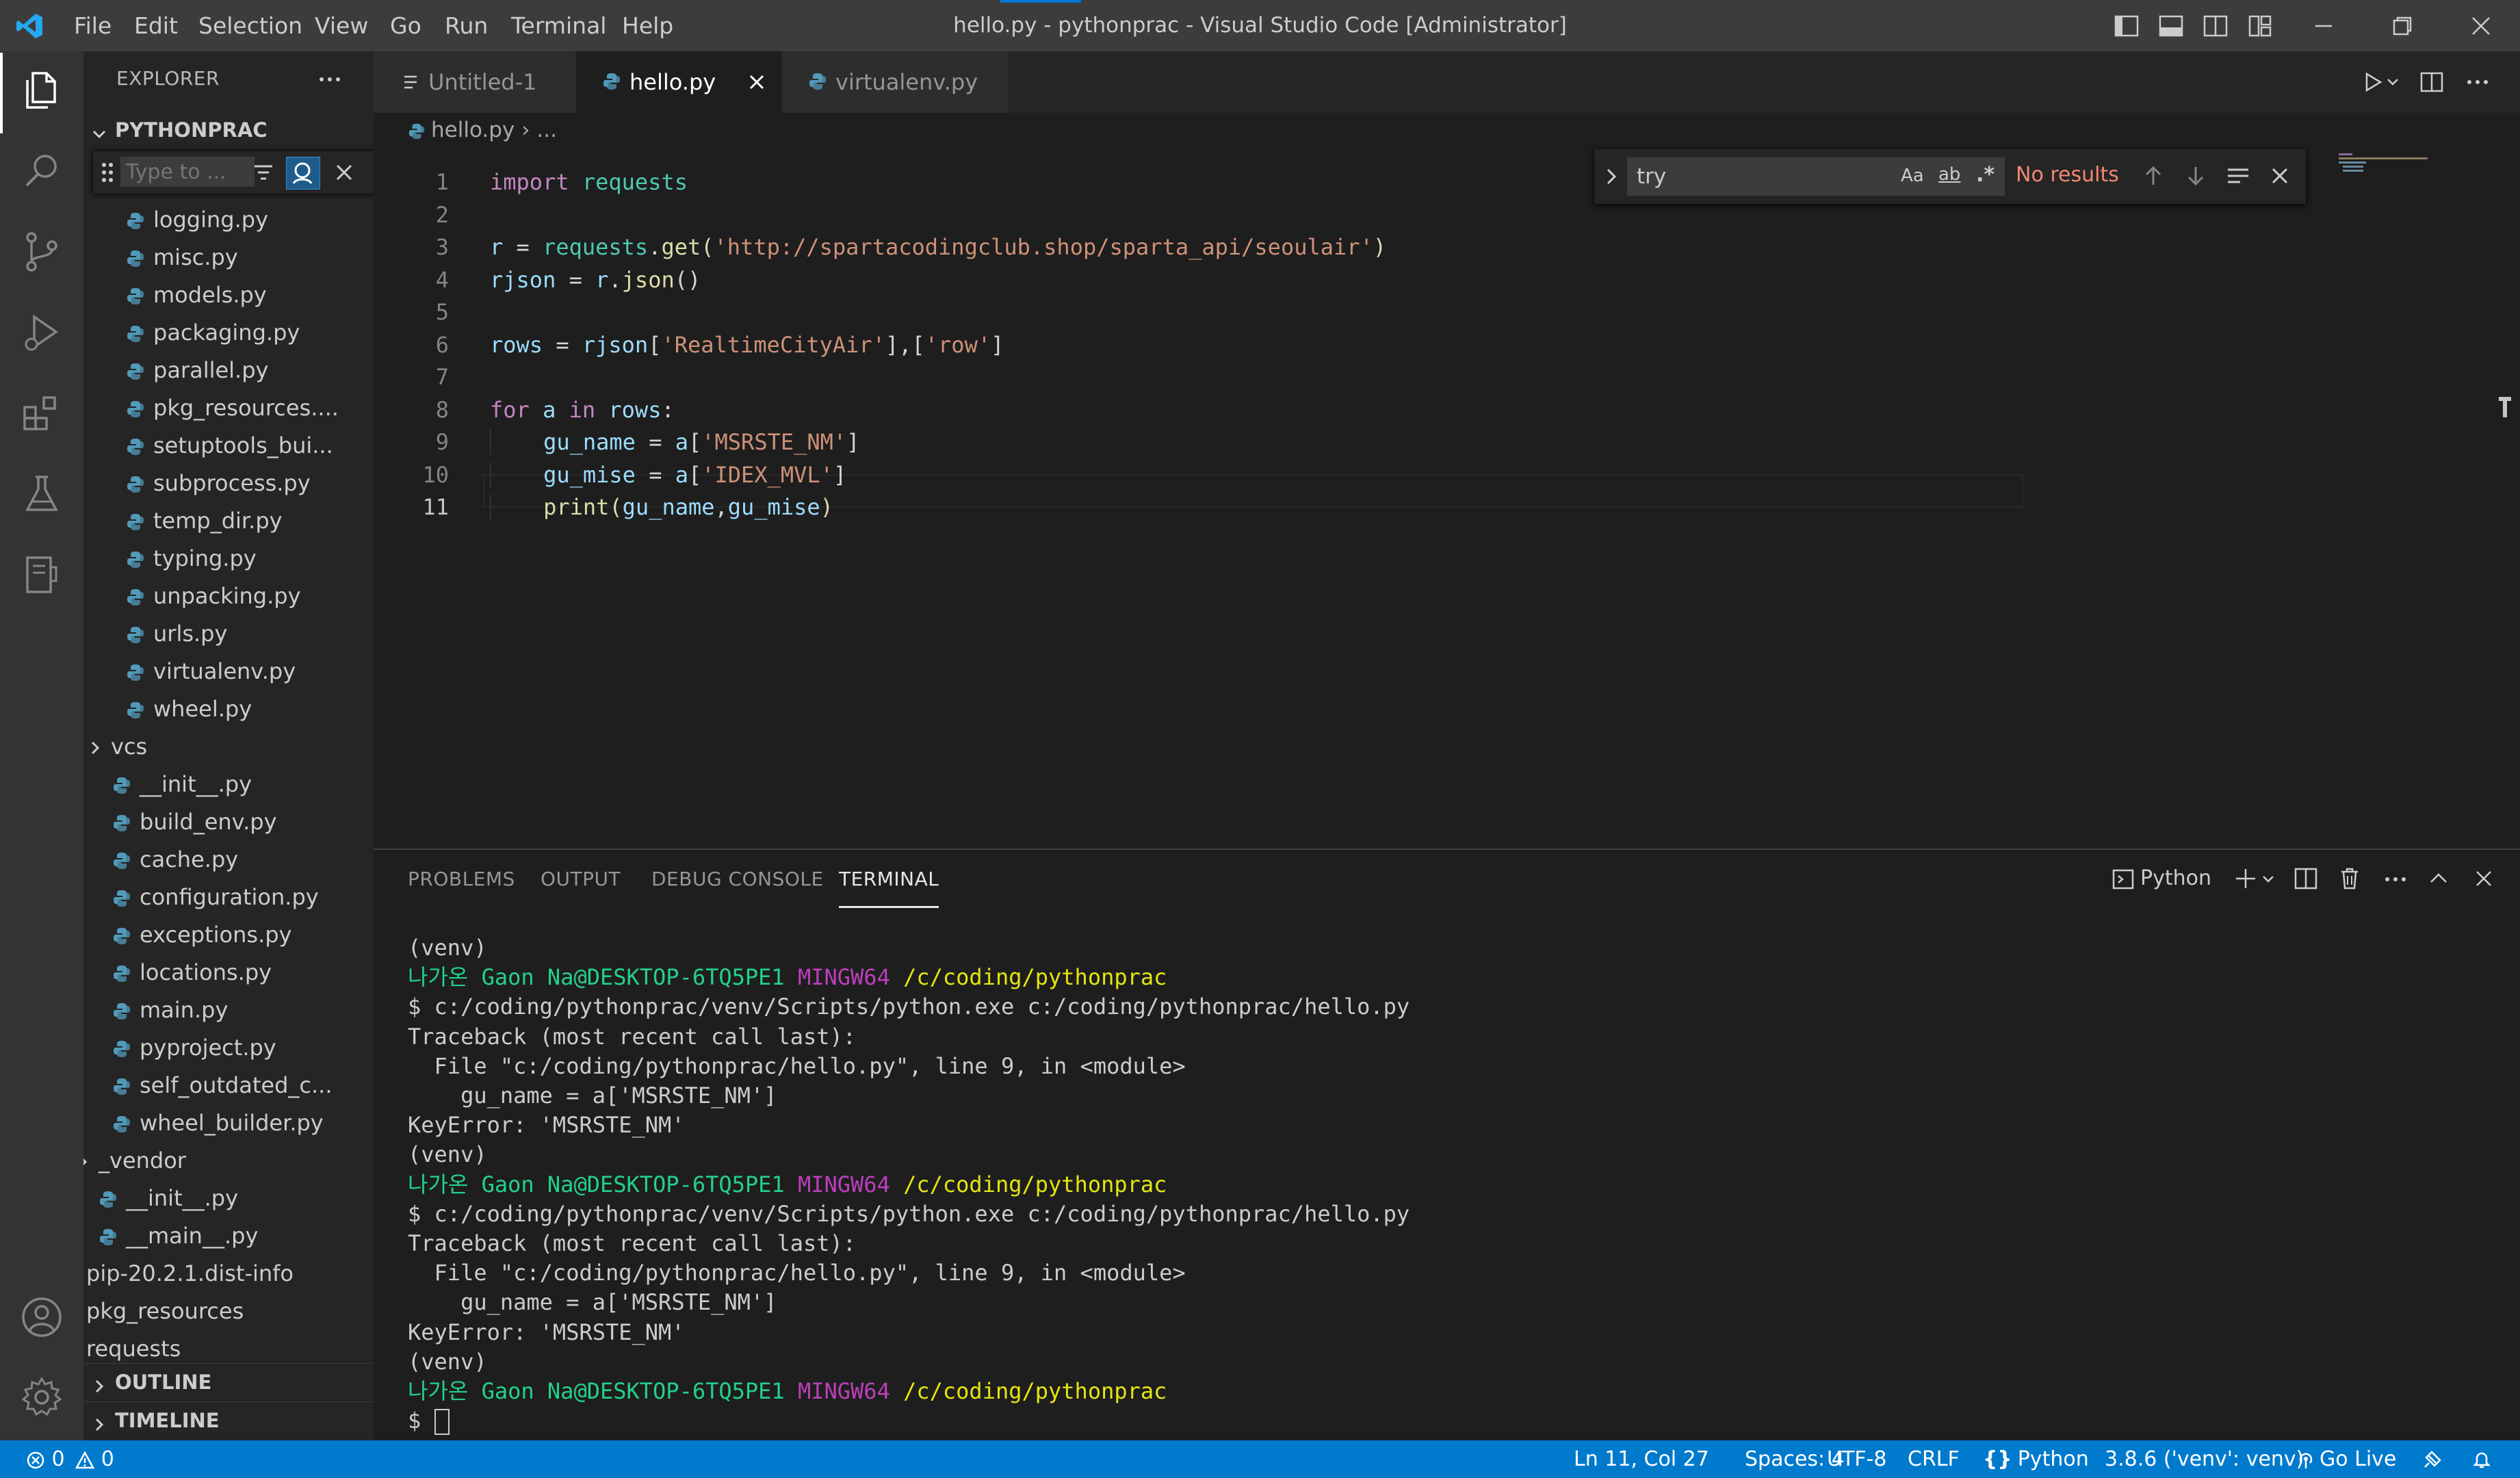 The height and width of the screenshot is (1478, 2520). What do you see at coordinates (263, 172) in the screenshot?
I see `filter-icon` at bounding box center [263, 172].